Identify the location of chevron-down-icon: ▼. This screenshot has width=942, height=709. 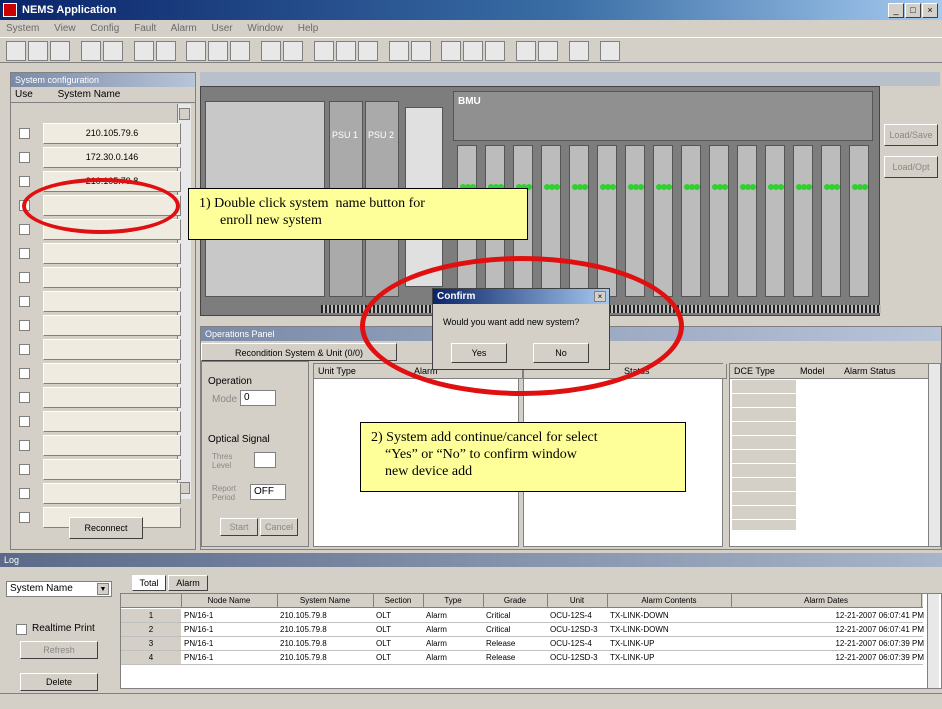
(103, 589).